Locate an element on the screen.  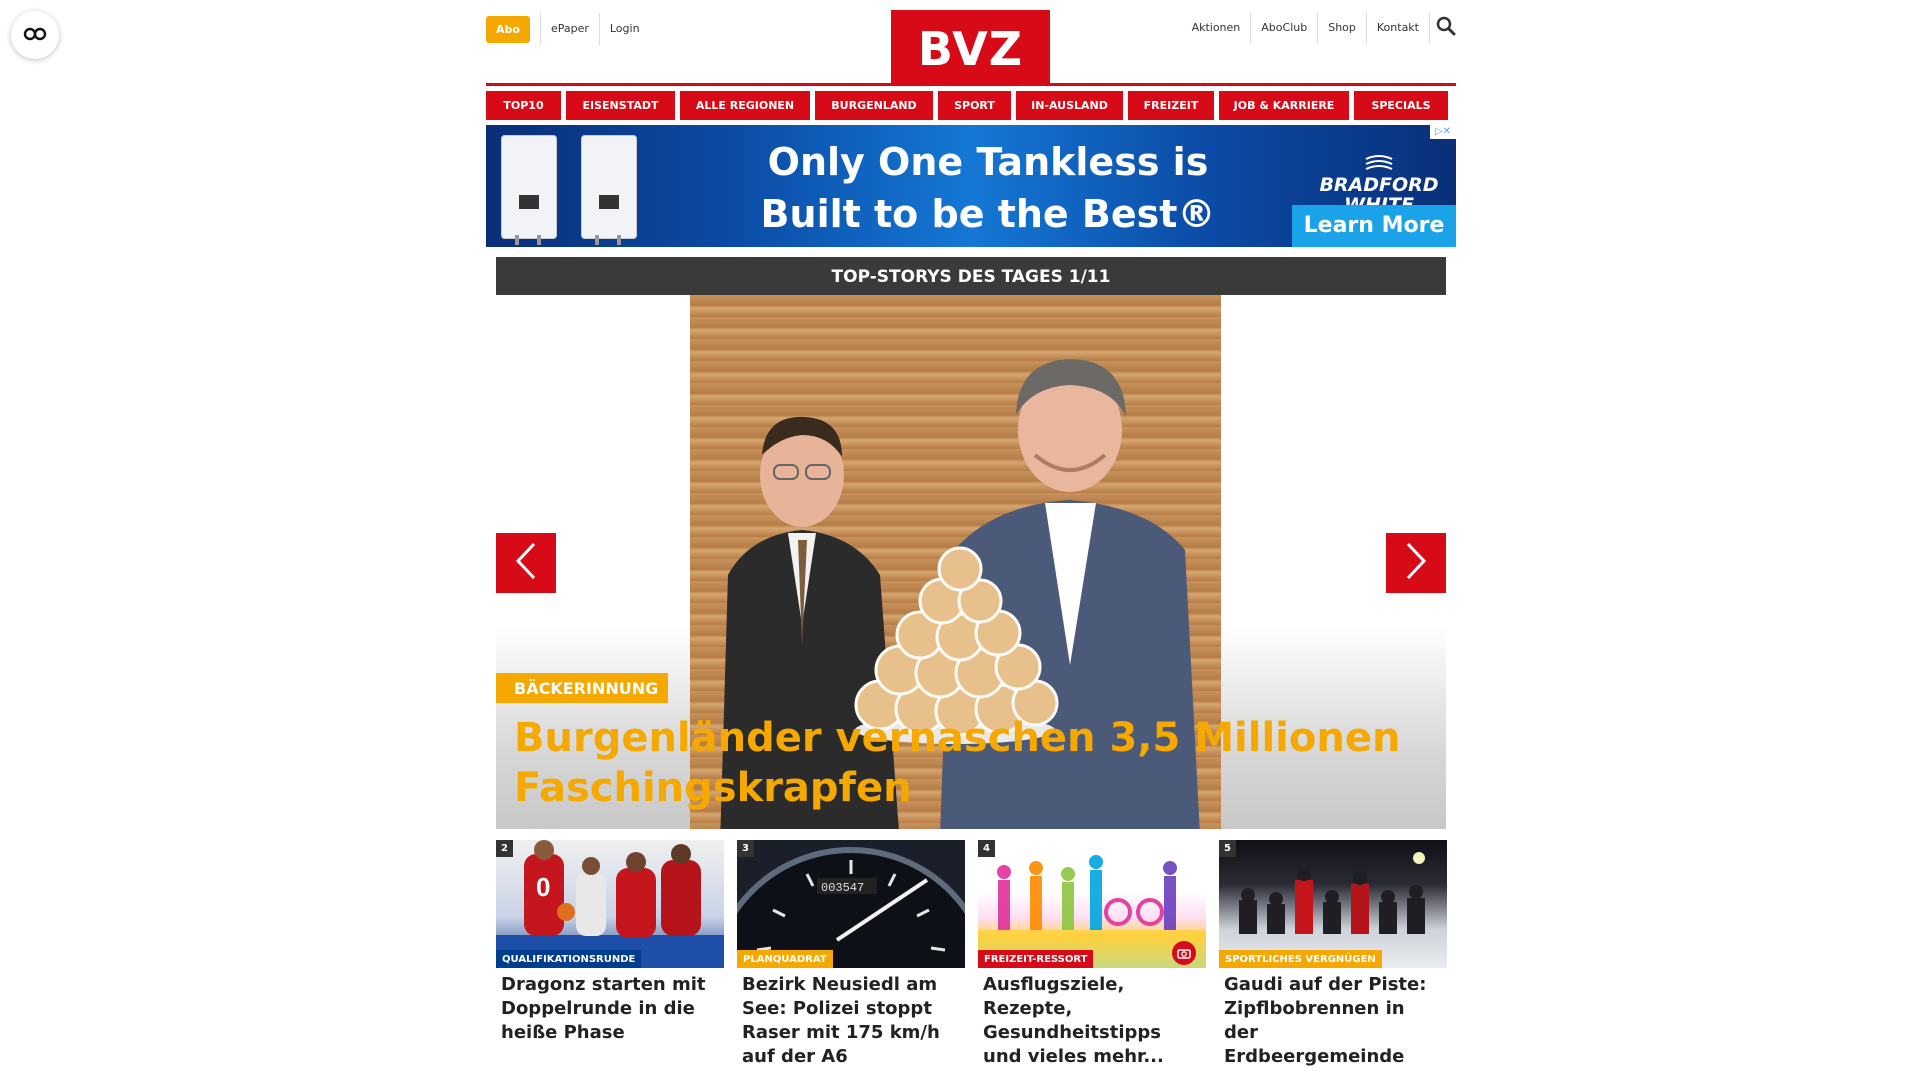
header-left-links: Abo ePaper Login is located at coordinates (568, 29).